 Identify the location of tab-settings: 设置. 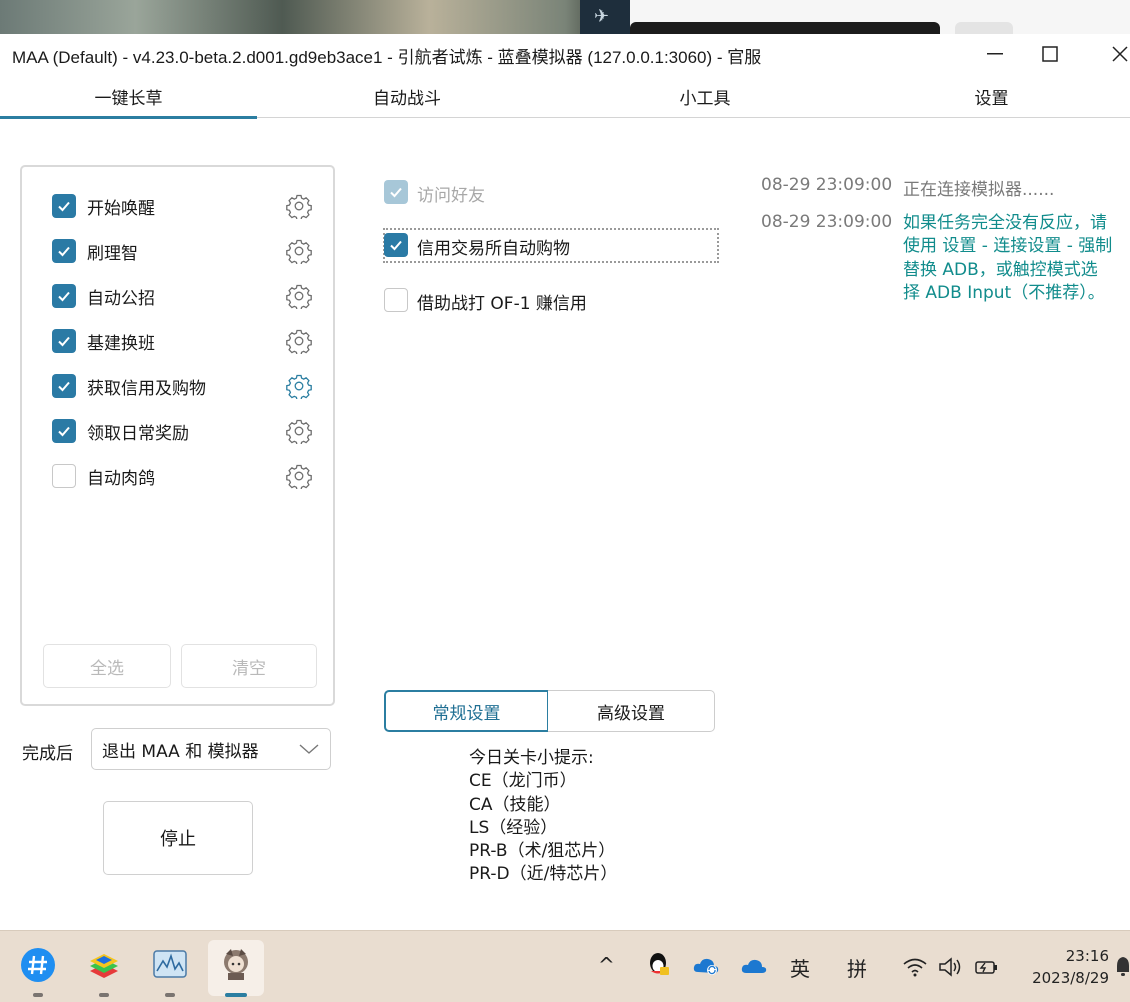
(991, 96).